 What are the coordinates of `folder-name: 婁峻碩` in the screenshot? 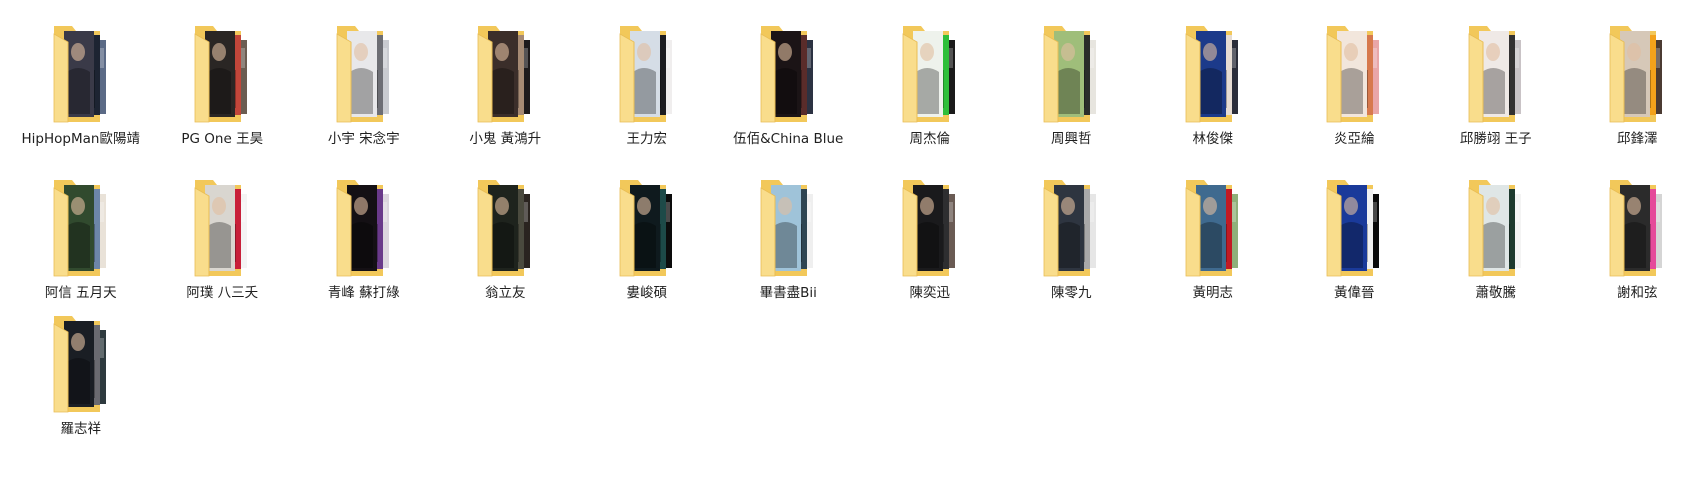 It's located at (647, 293).